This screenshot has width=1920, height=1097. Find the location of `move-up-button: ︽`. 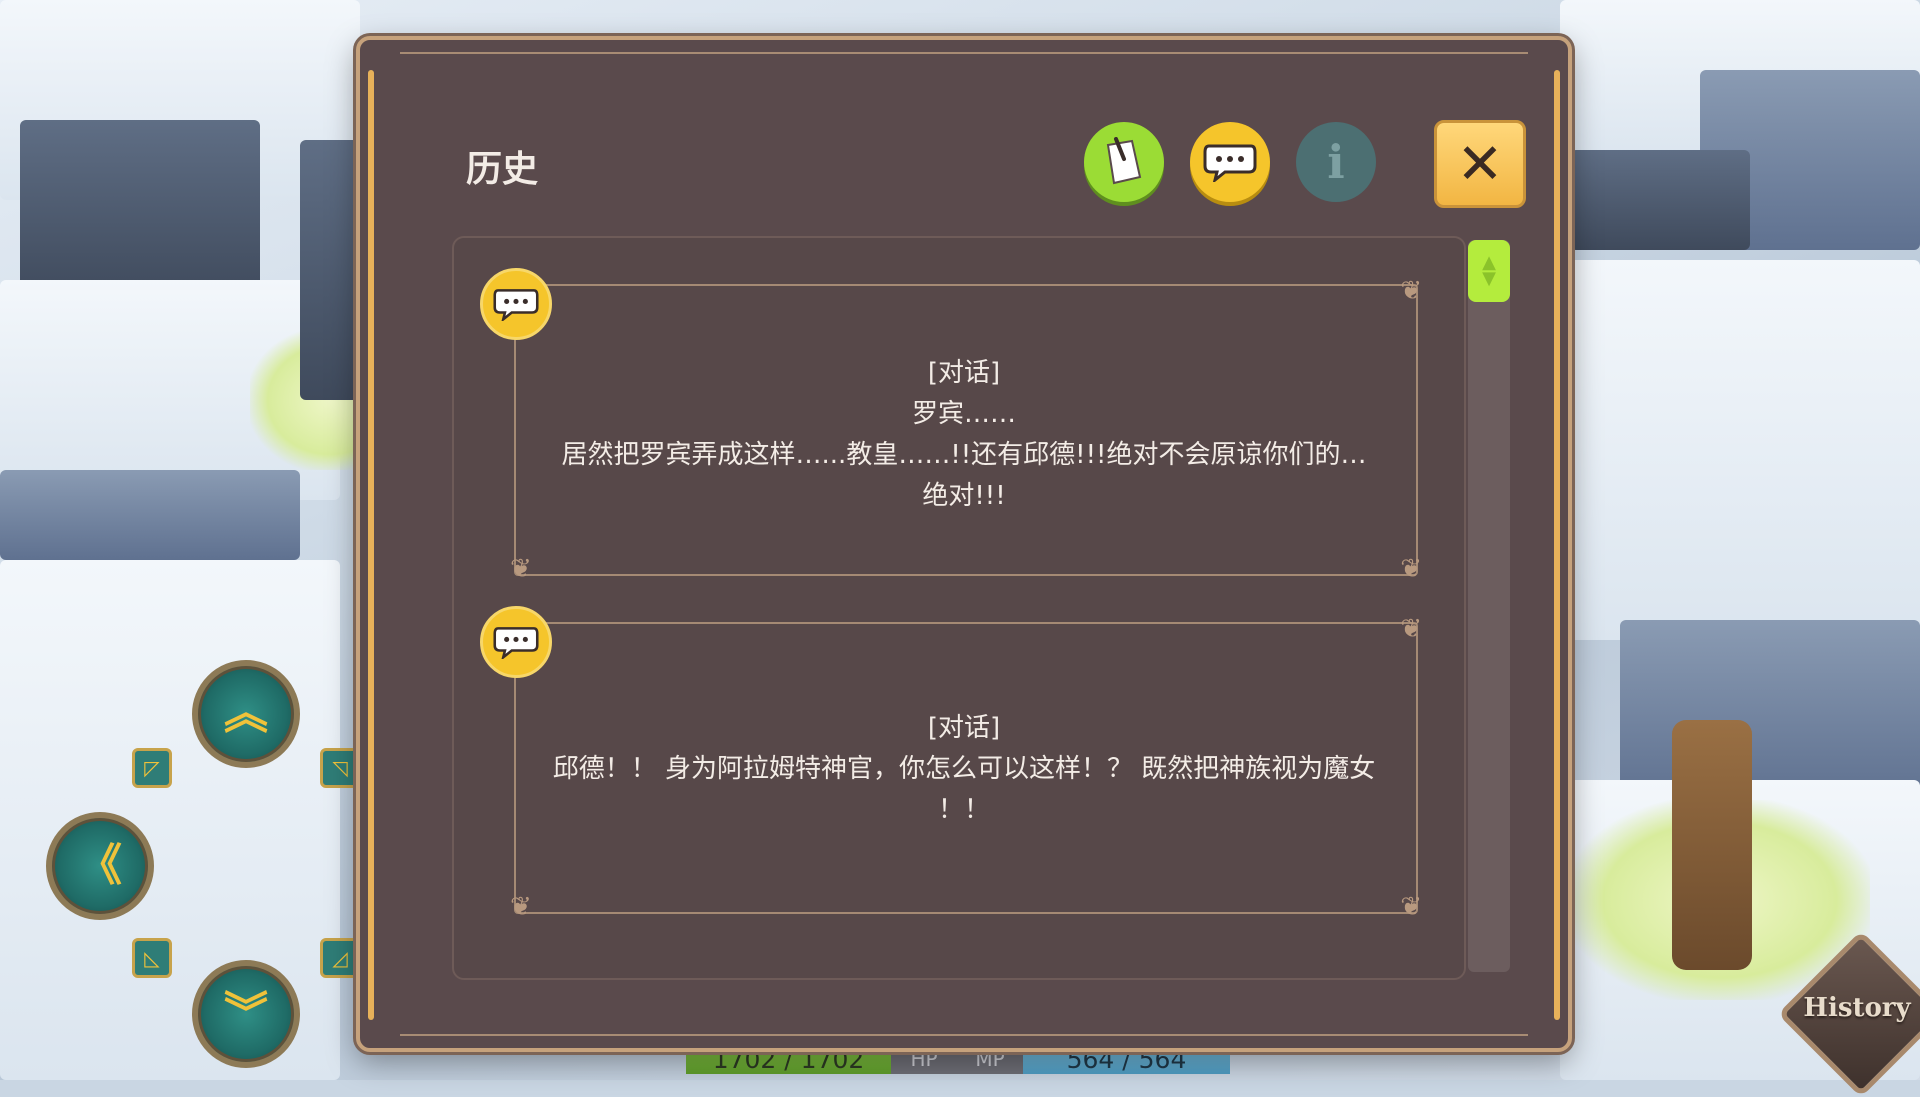

move-up-button: ︽ is located at coordinates (246, 714).